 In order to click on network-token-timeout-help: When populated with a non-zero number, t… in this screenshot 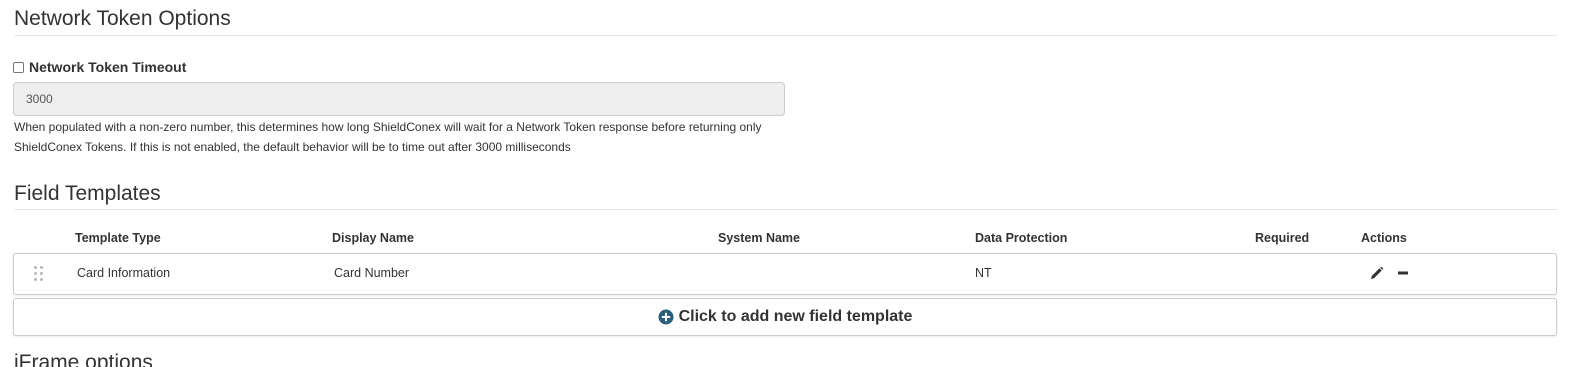, I will do `click(394, 137)`.